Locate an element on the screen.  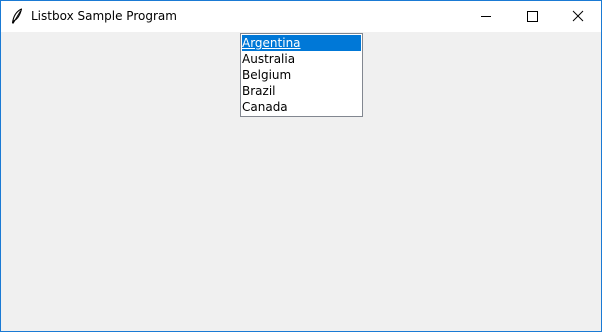
list-item-belgium: Belgium is located at coordinates (301, 75).